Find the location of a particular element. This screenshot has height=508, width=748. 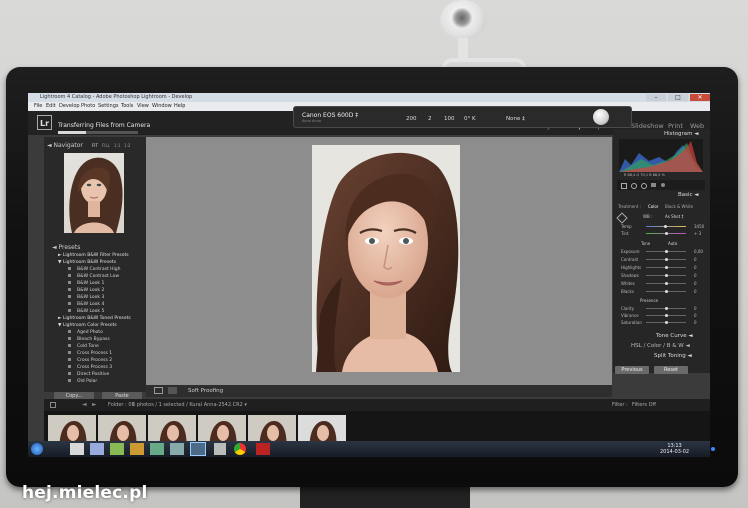

back-arrow-icon: ◄ is located at coordinates (84, 404).